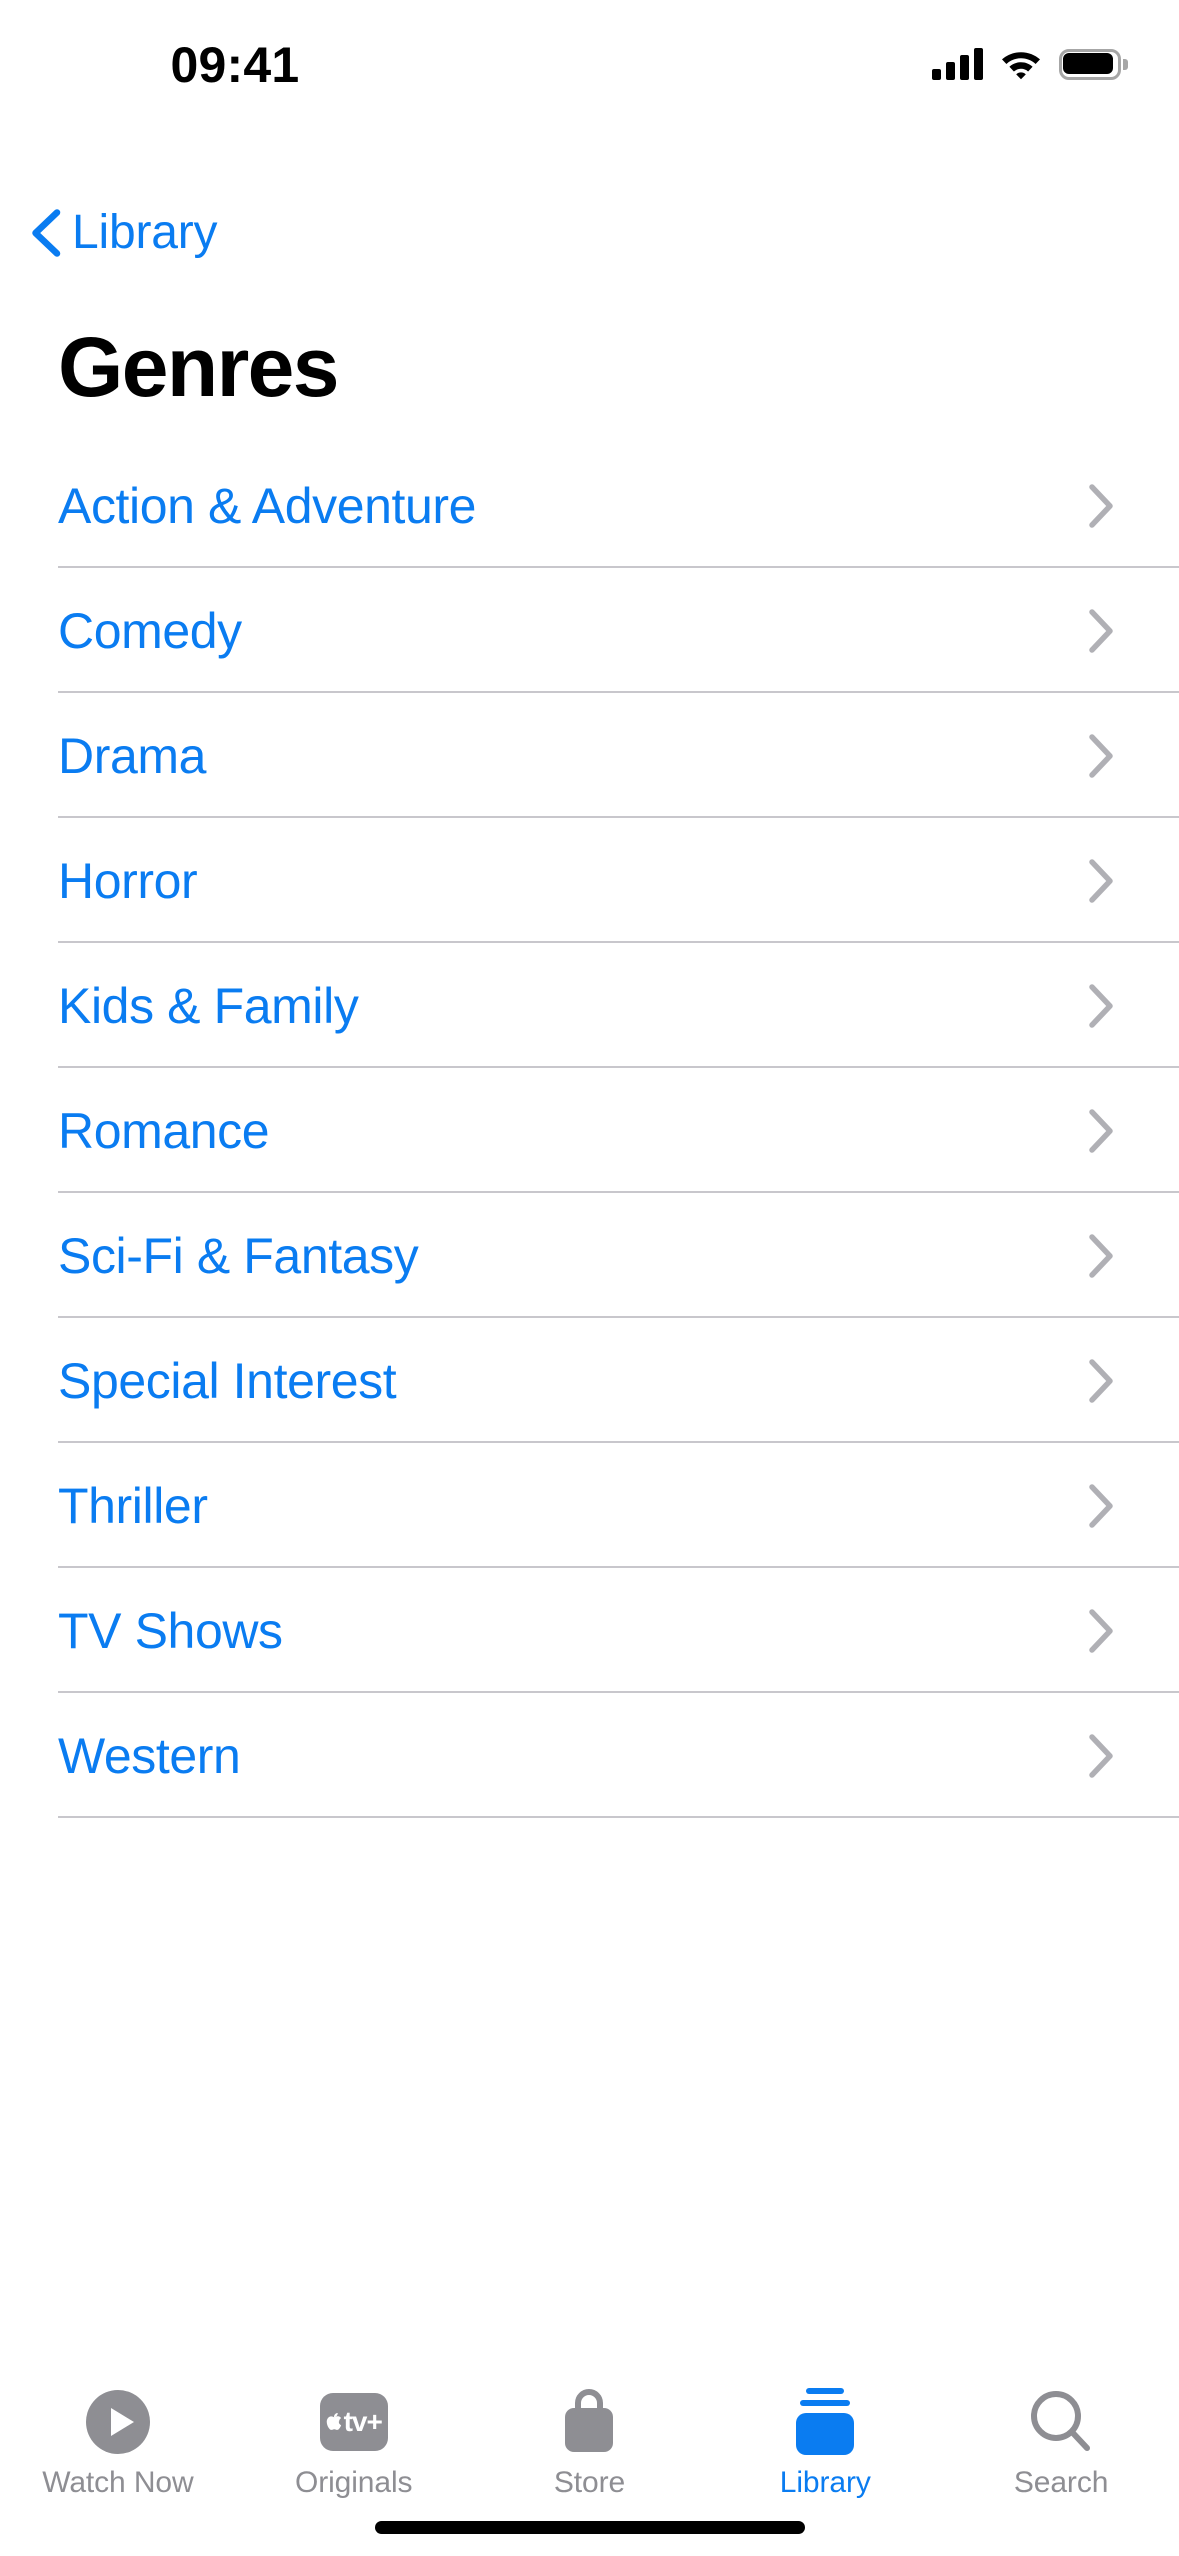 Image resolution: width=1179 pixels, height=2556 pixels. I want to click on list-item: TV Shows, so click(589, 1630).